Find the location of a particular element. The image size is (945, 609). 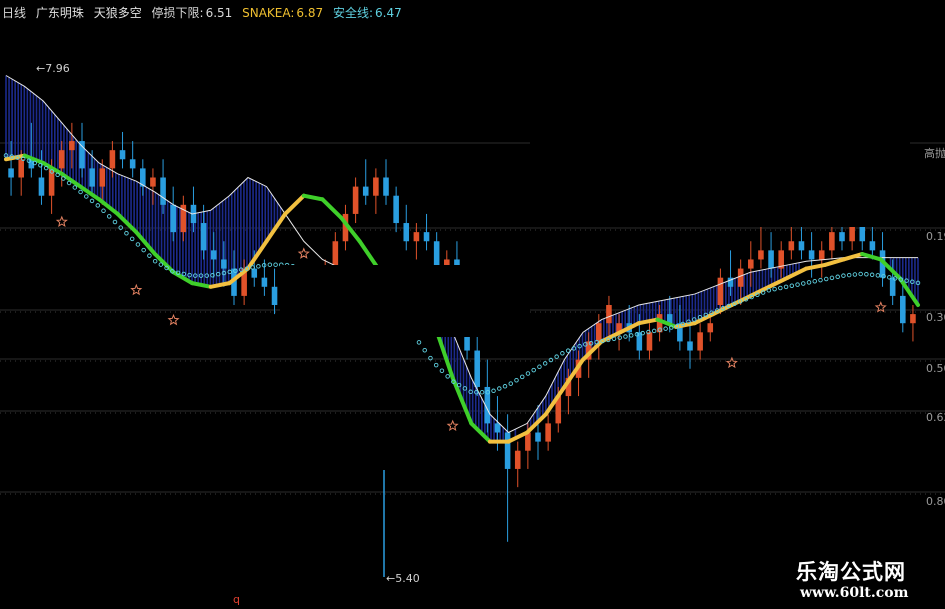

stop-loss-value: 6.51 is located at coordinates (219, 13).